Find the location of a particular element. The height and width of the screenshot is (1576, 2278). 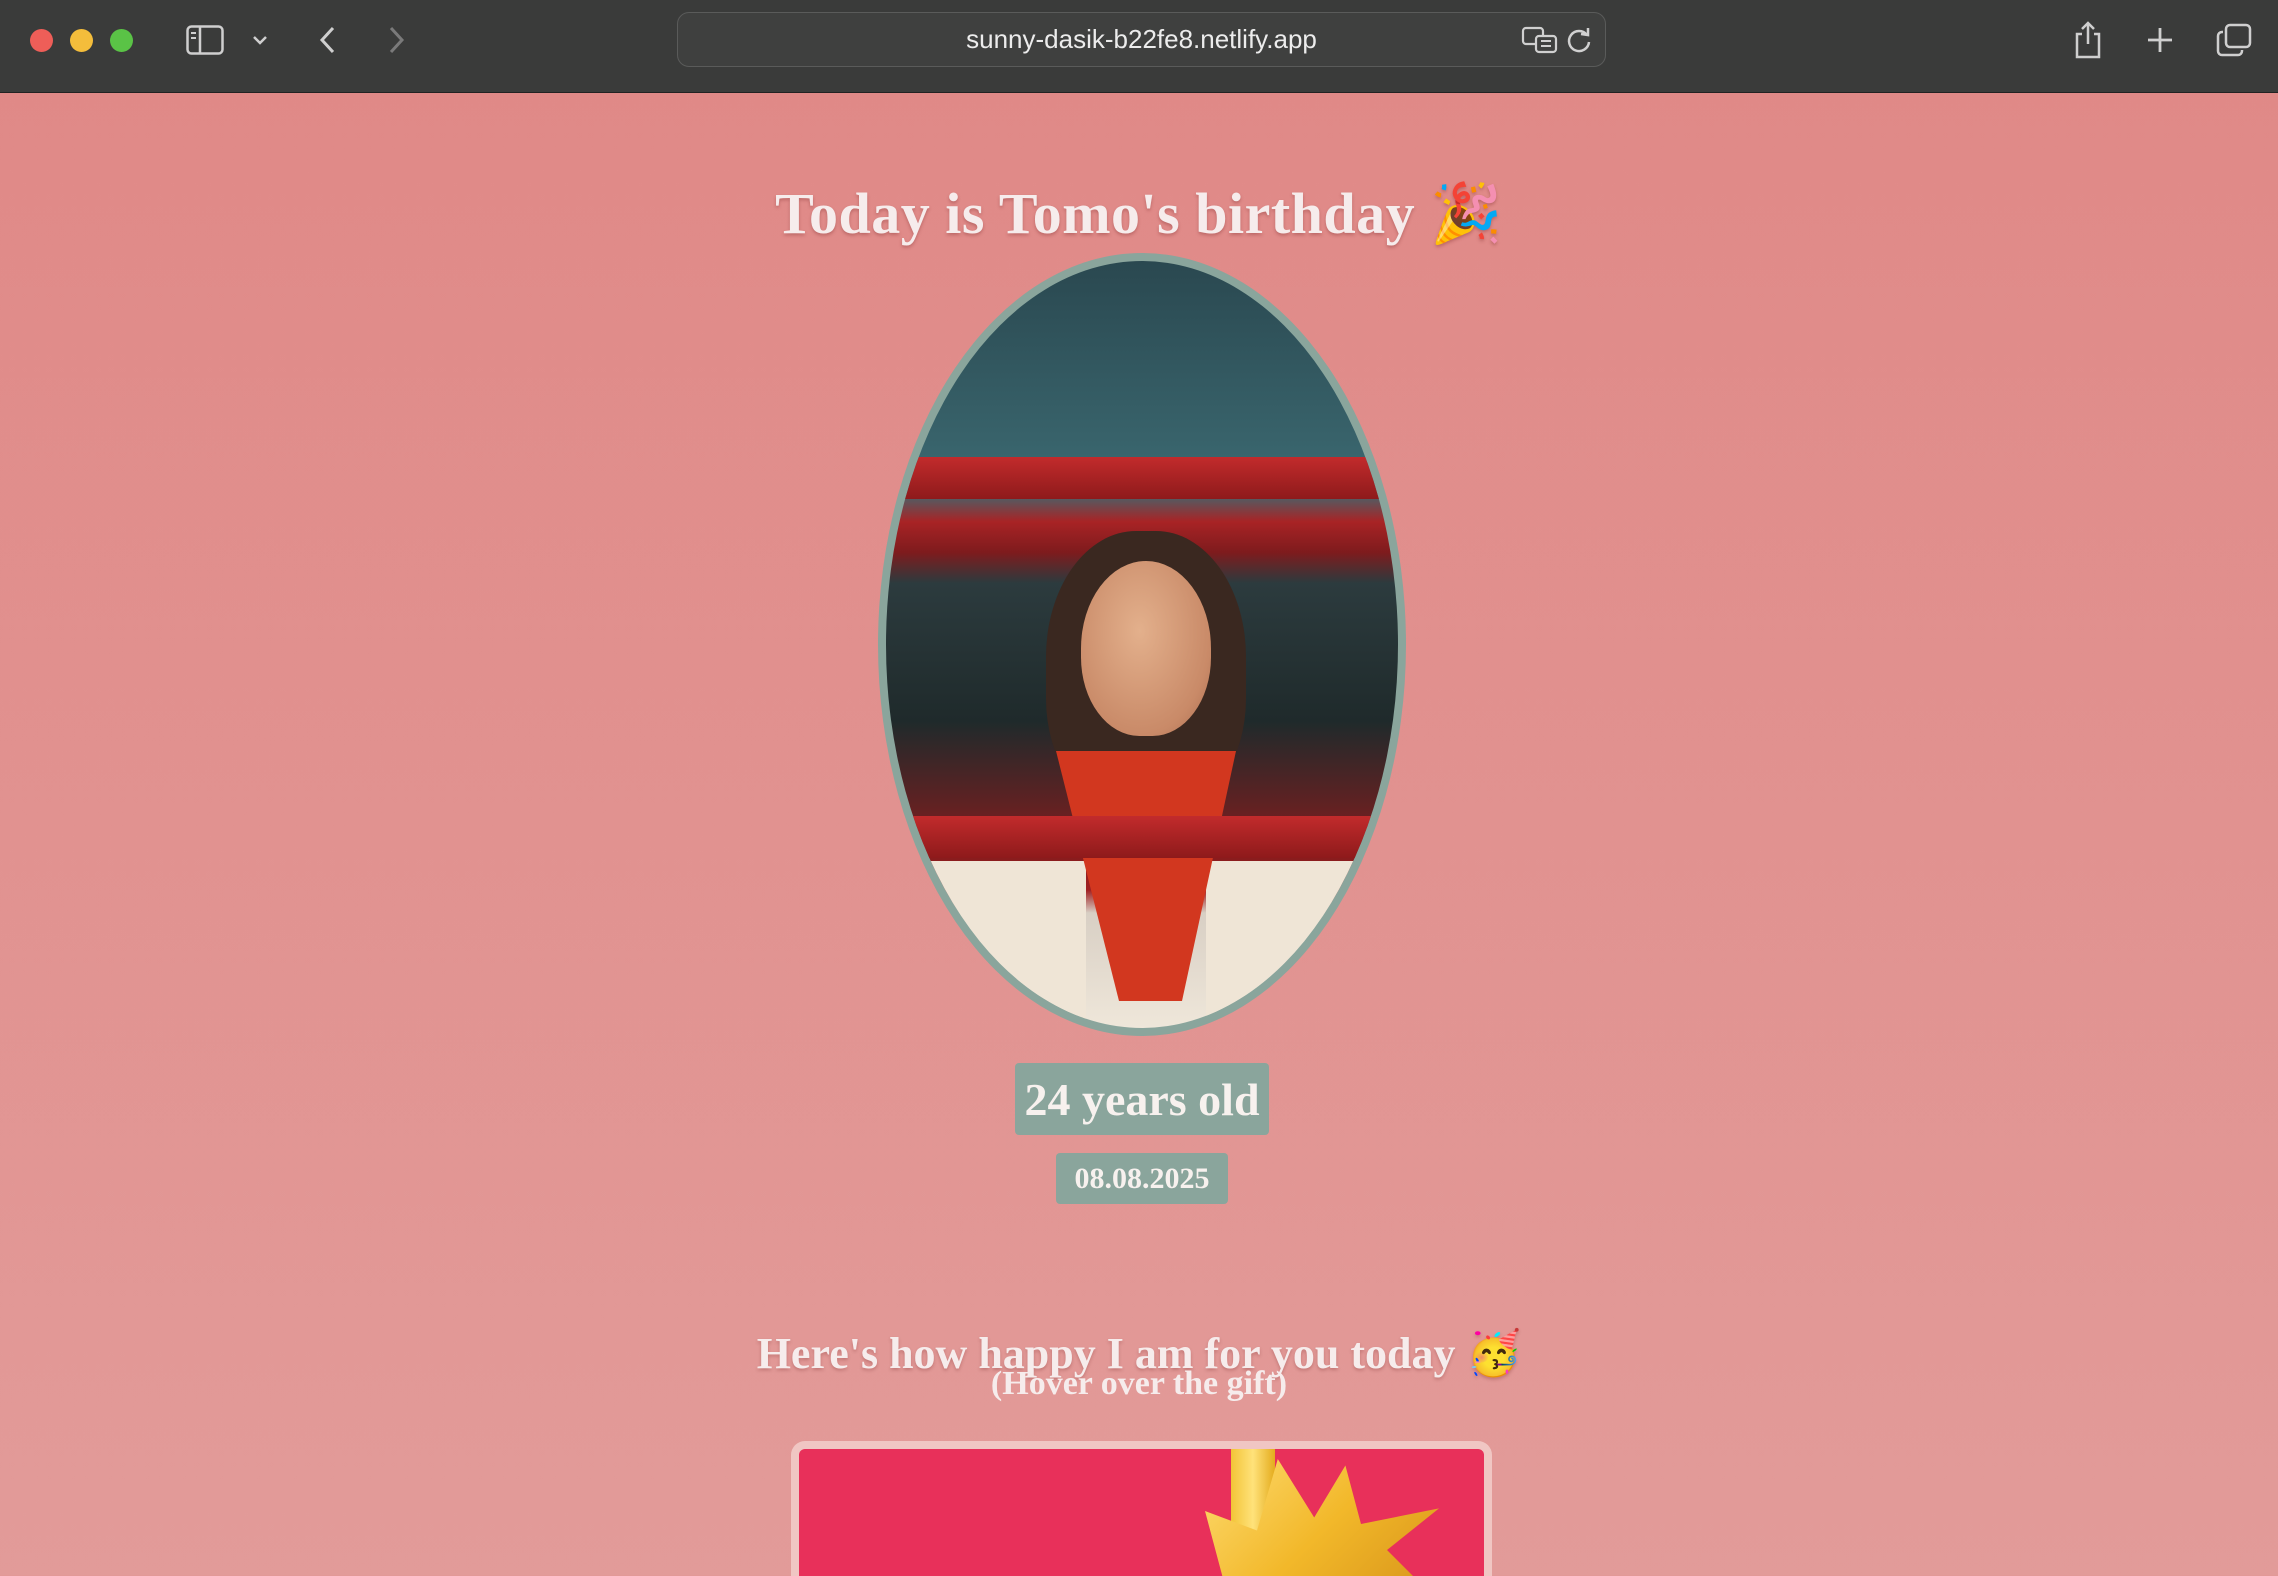

back-arrow-icon is located at coordinates (327, 40).